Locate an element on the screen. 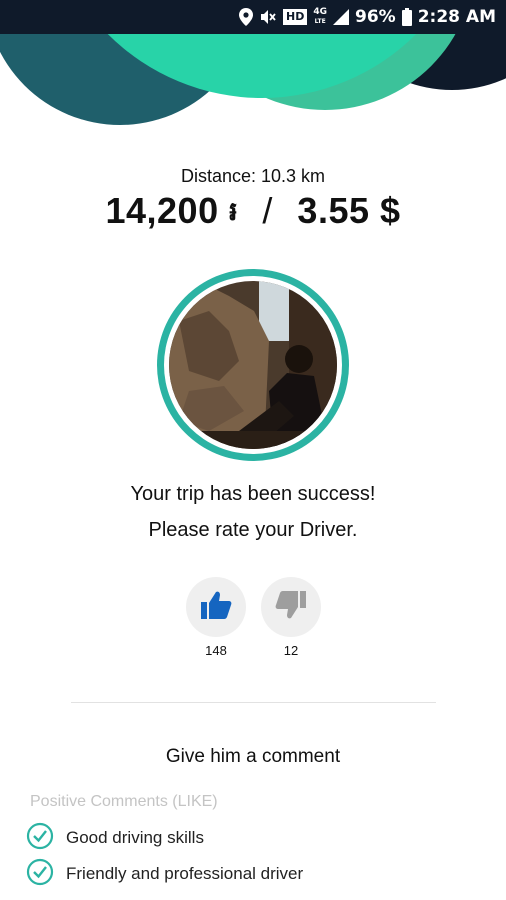  thumbs-up-icon is located at coordinates (216, 607).